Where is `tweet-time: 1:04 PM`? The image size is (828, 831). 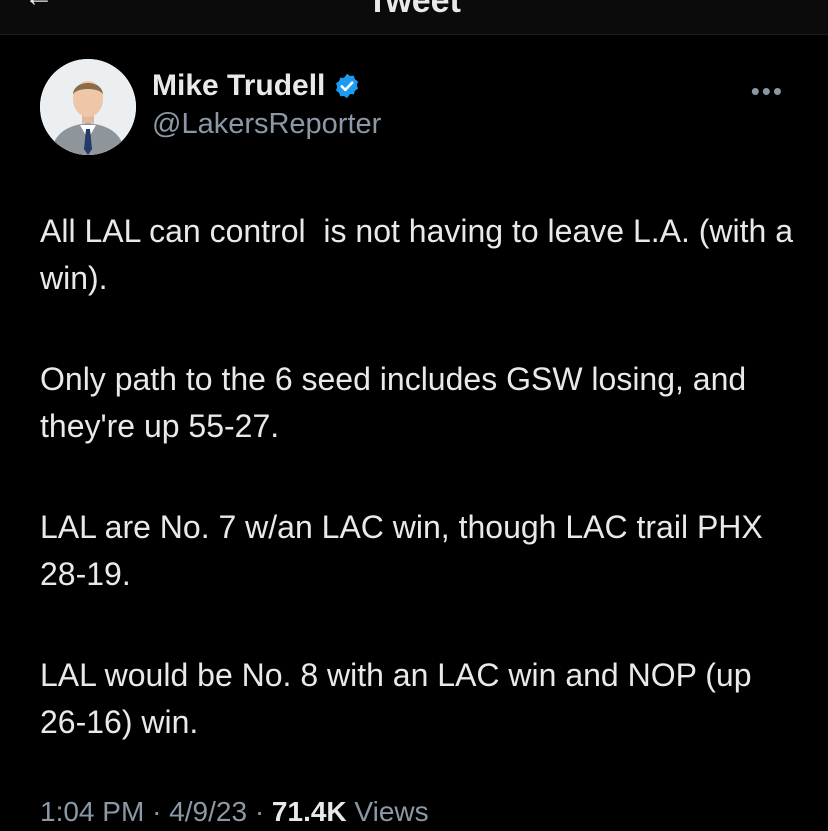
tweet-time: 1:04 PM is located at coordinates (92, 811).